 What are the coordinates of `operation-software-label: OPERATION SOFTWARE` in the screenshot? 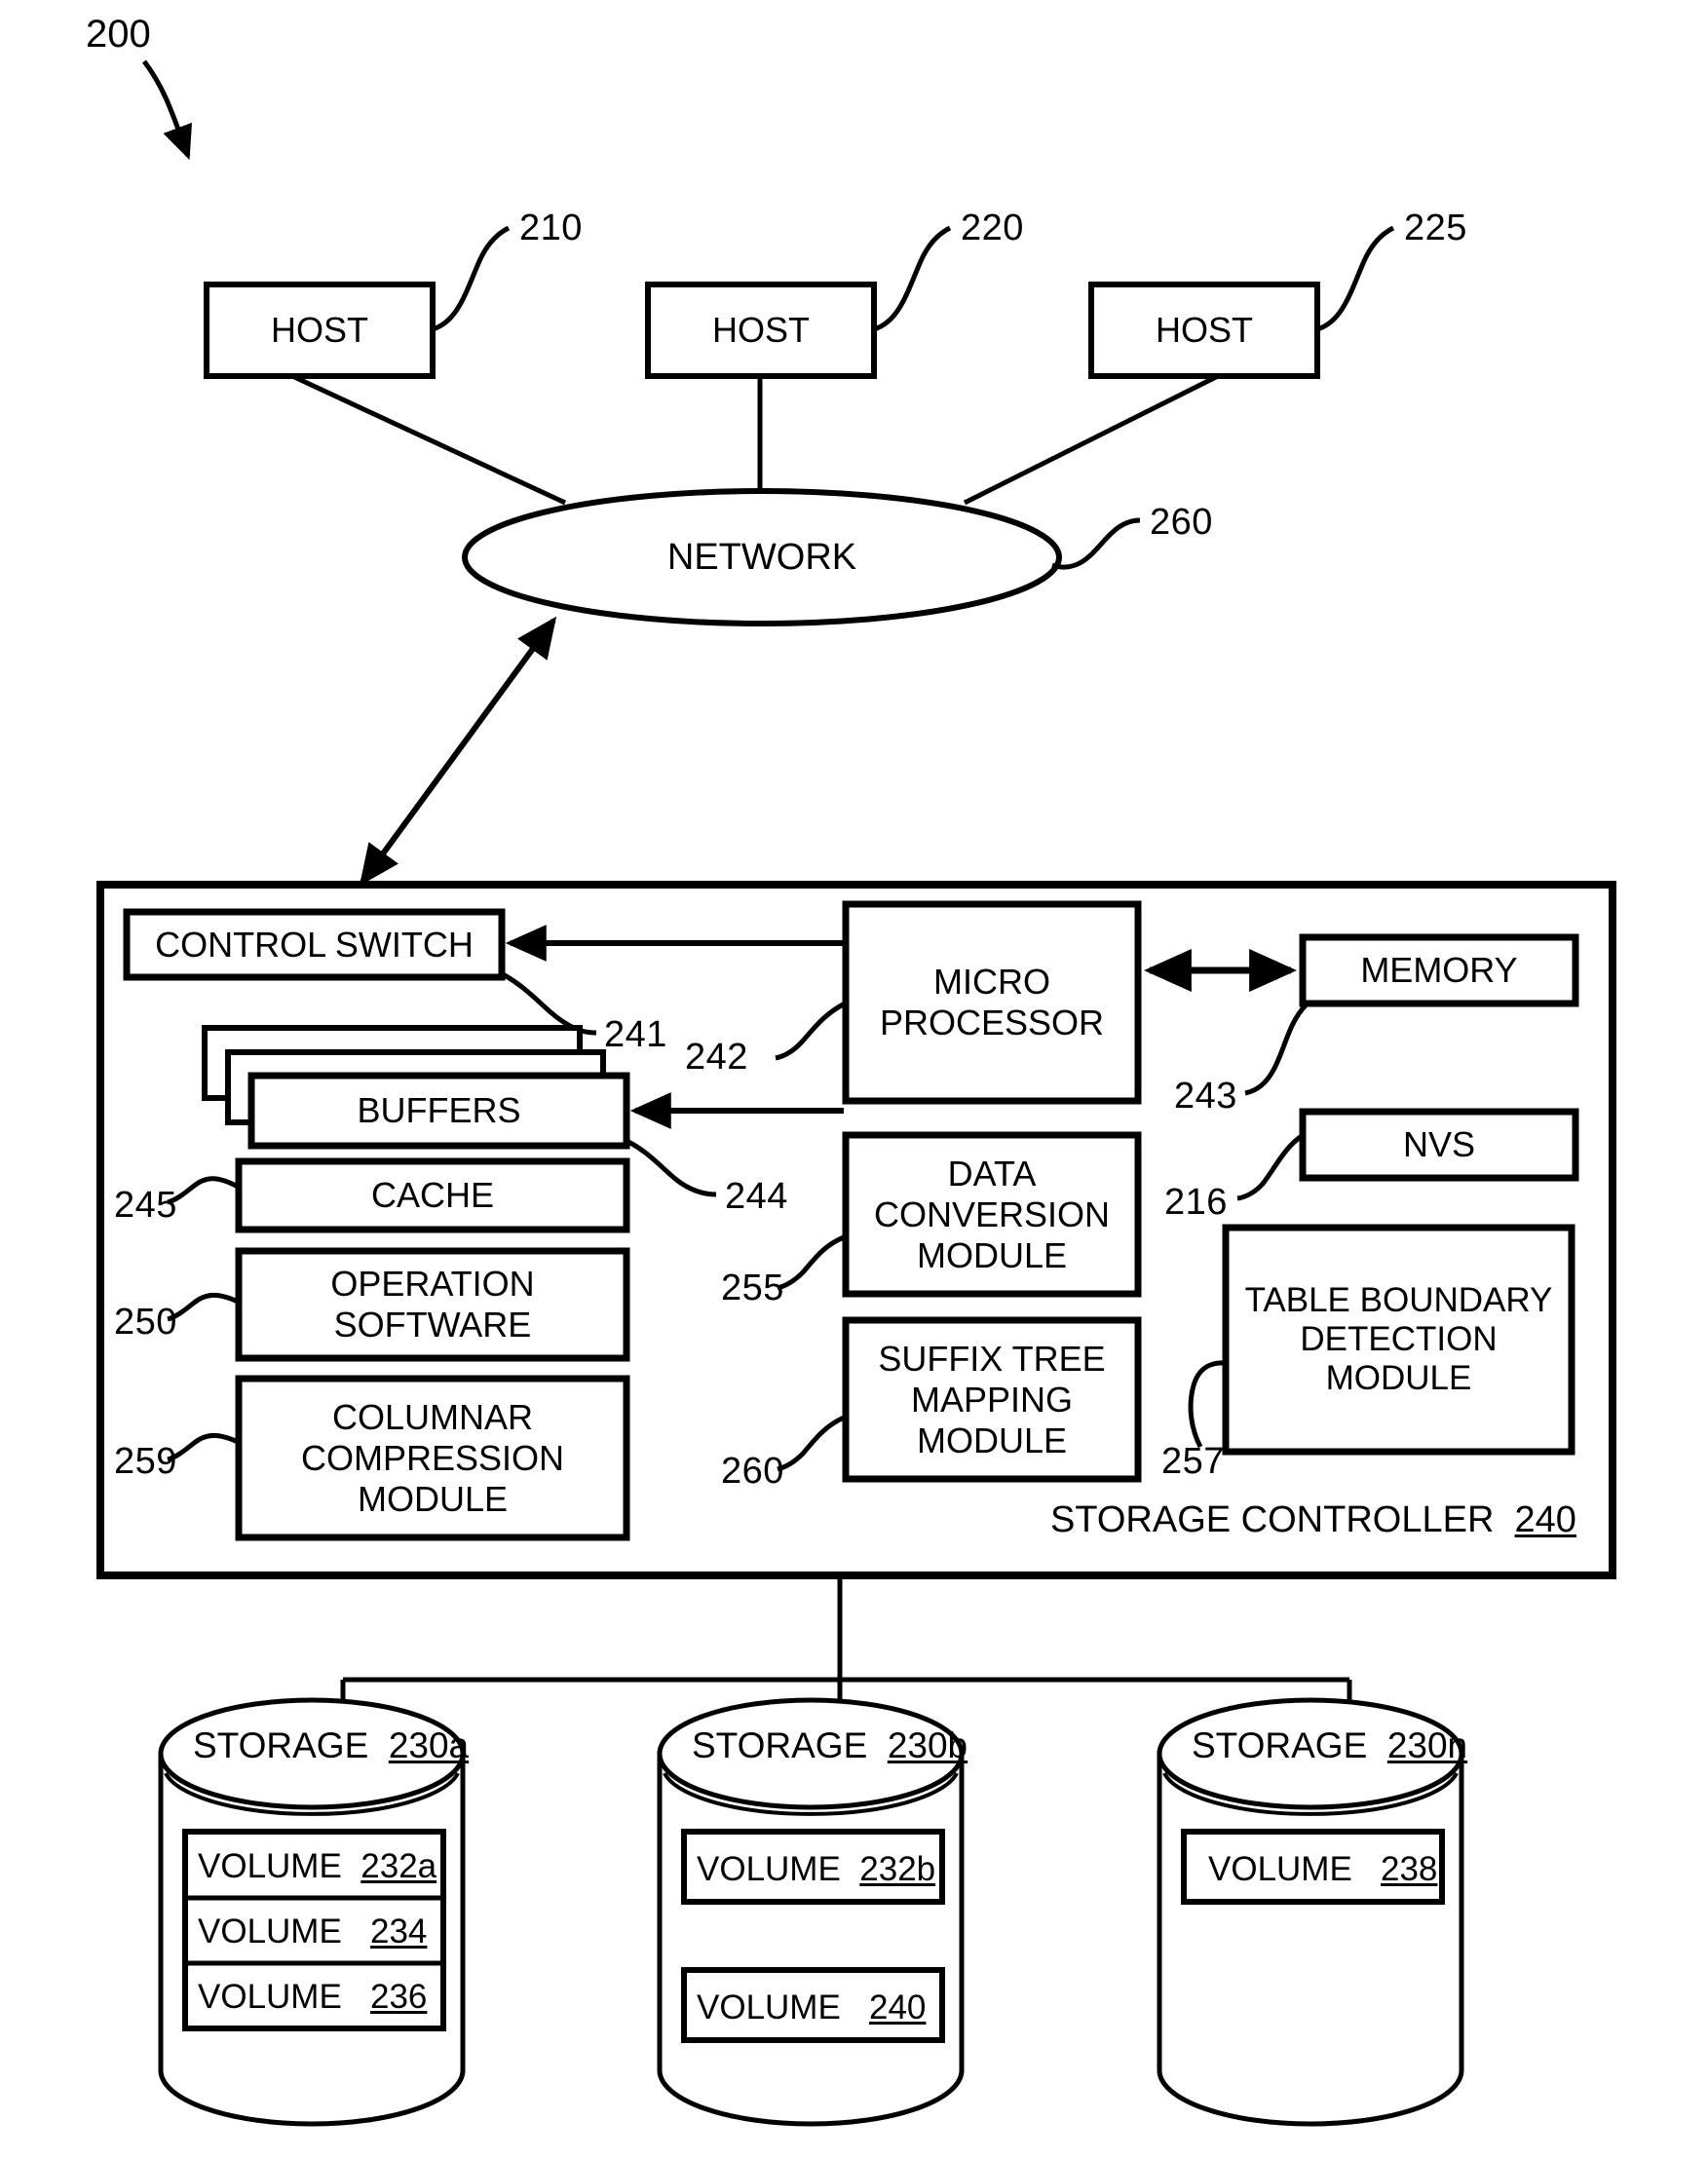 It's located at (433, 1304).